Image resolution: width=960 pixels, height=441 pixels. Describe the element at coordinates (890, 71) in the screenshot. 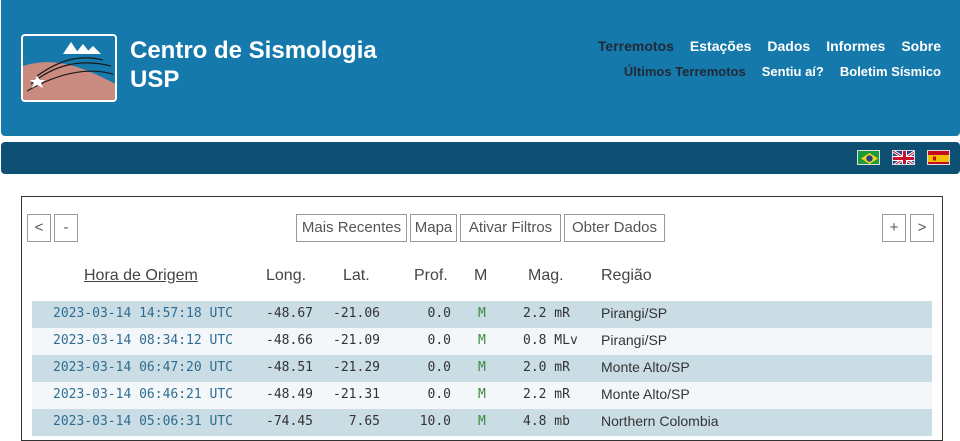

I see `nav-boletim-sismico: Boletim Sísmico` at that location.